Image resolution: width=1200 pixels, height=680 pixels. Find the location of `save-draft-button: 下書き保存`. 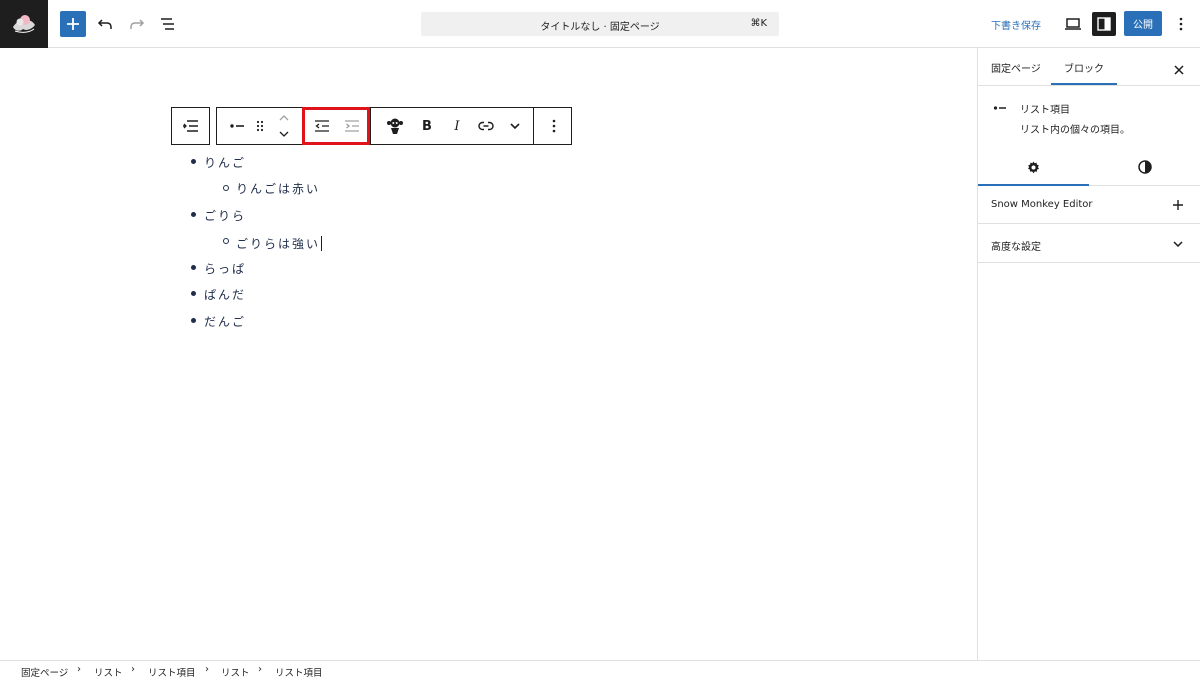

save-draft-button: 下書き保存 is located at coordinates (1016, 24).